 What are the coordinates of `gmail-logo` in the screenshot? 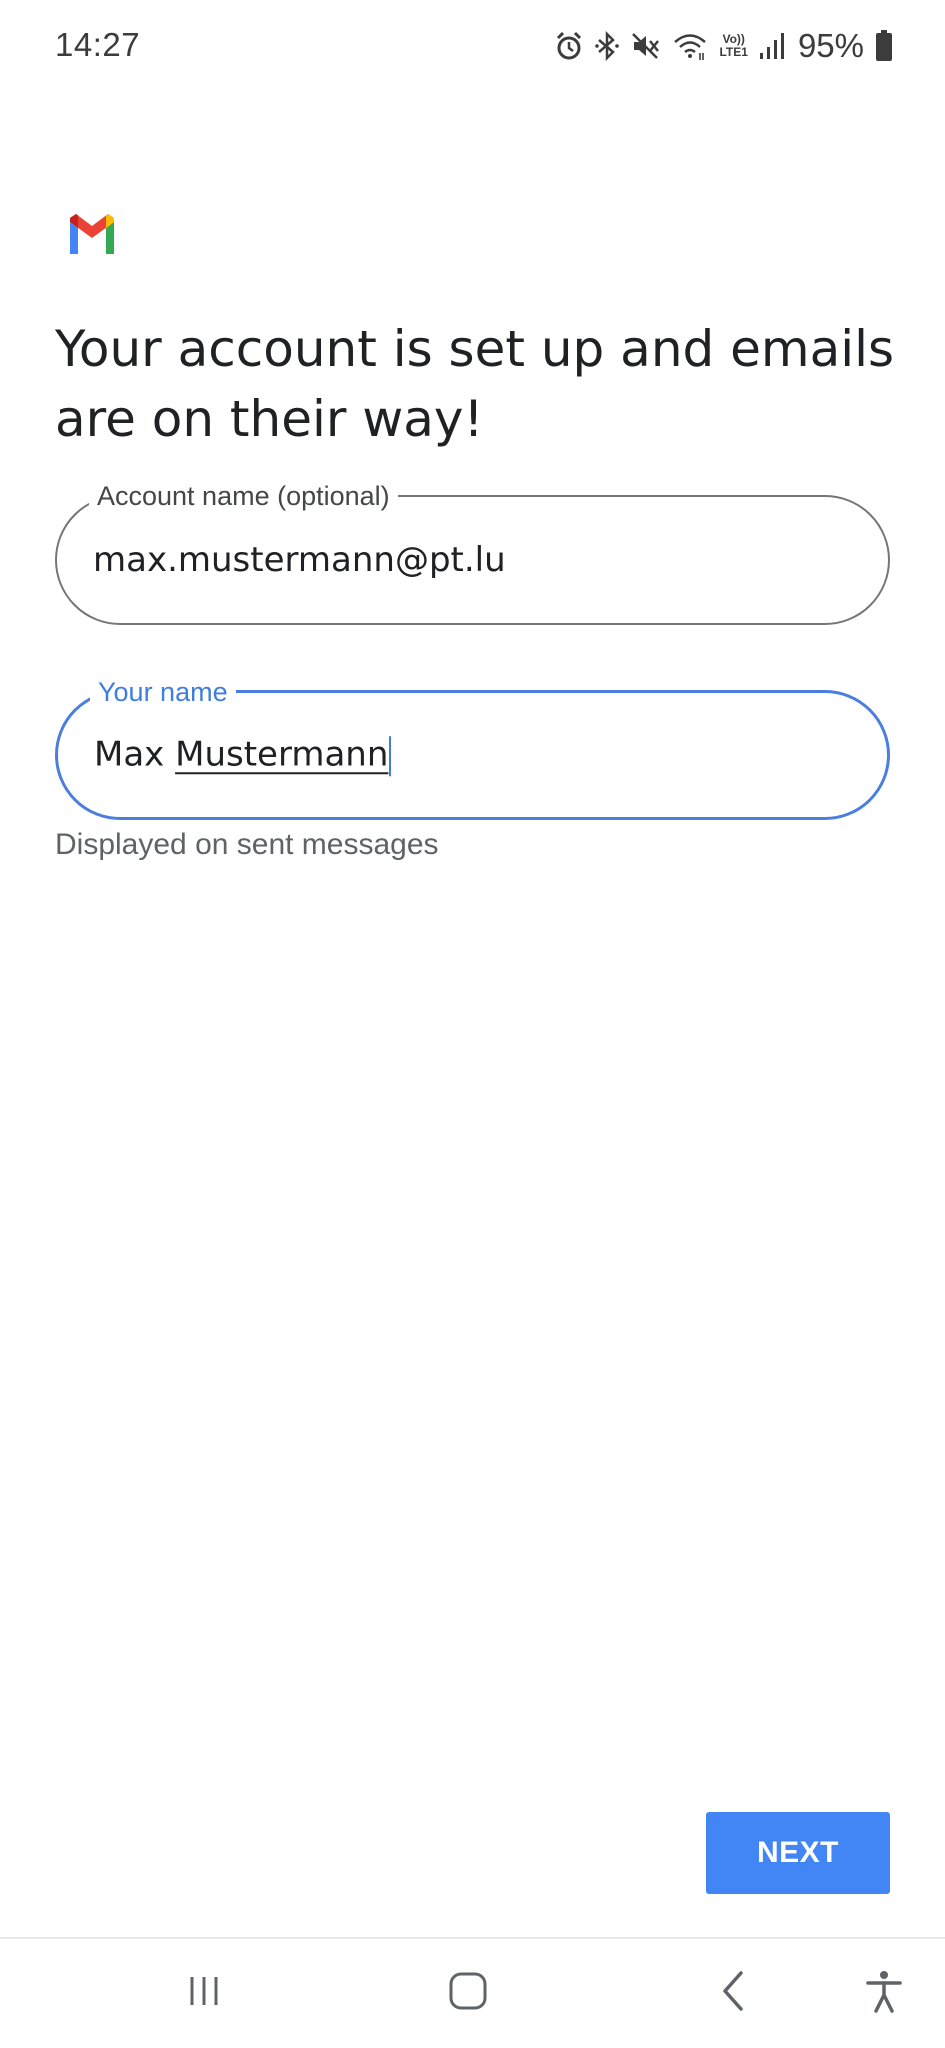 It's located at (92, 234).